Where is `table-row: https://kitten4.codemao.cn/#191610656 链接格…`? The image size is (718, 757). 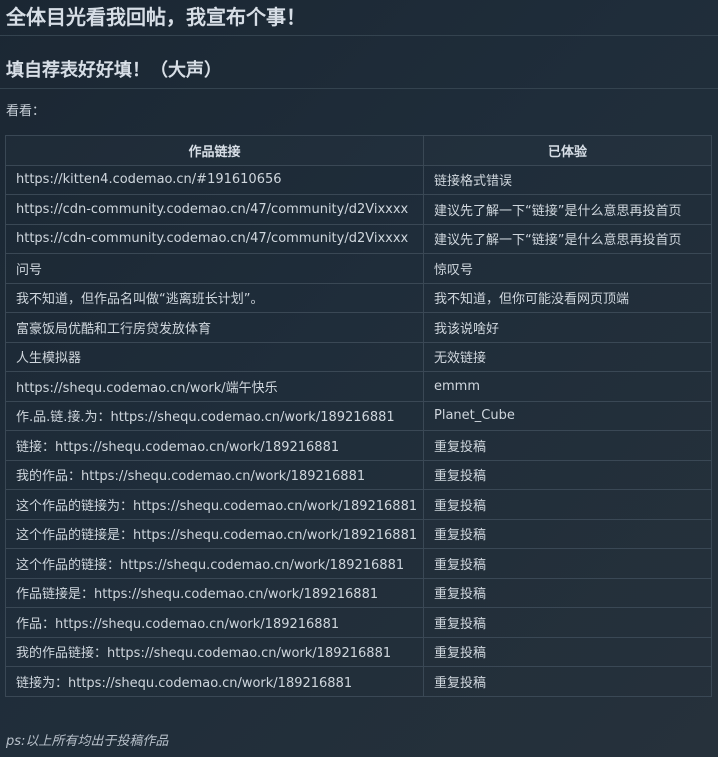 table-row: https://kitten4.codemao.cn/#191610656 链接格… is located at coordinates (358, 179).